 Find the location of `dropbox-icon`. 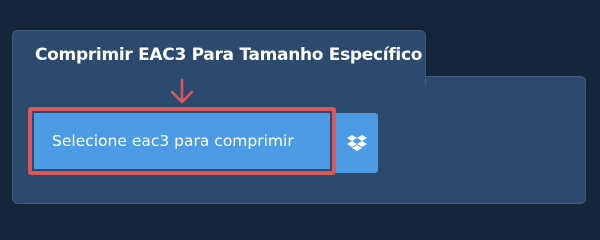

dropbox-icon is located at coordinates (357, 143).